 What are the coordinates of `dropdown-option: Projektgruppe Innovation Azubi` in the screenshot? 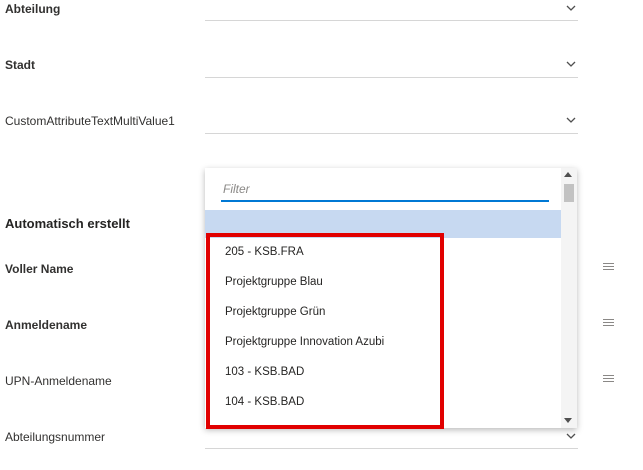 It's located at (304, 342).